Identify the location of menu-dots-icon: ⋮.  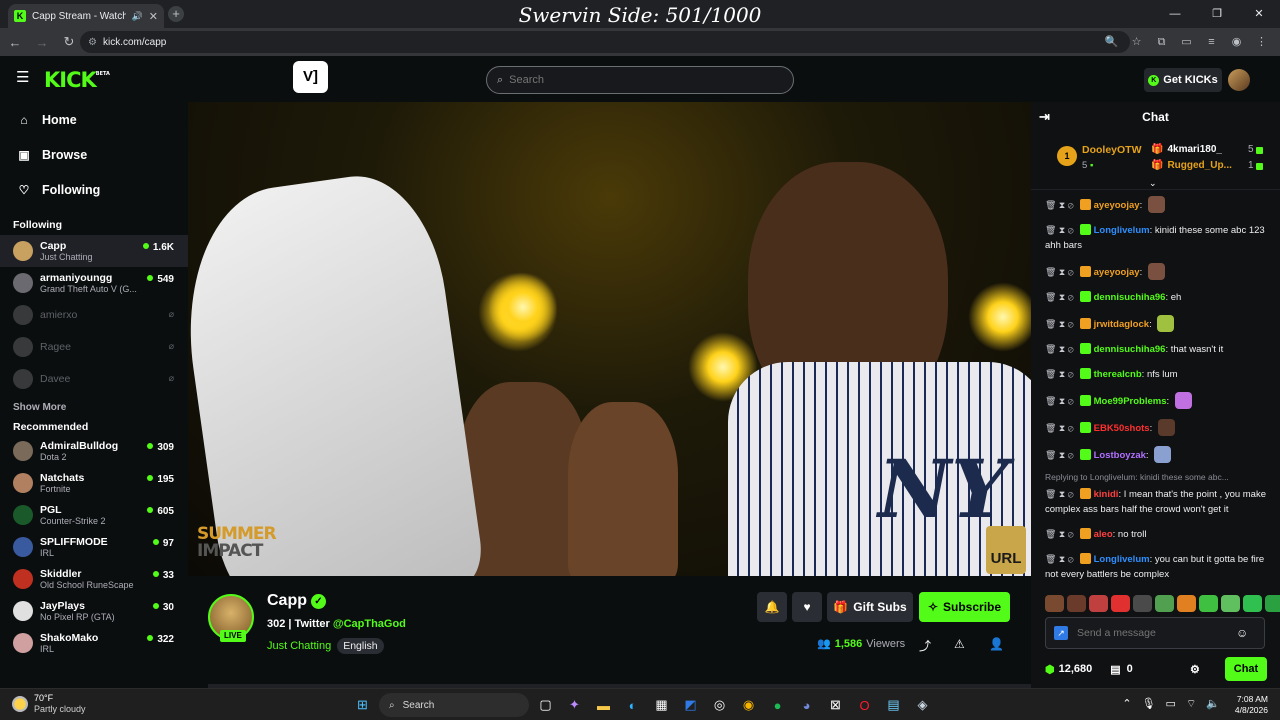
(1261, 42).